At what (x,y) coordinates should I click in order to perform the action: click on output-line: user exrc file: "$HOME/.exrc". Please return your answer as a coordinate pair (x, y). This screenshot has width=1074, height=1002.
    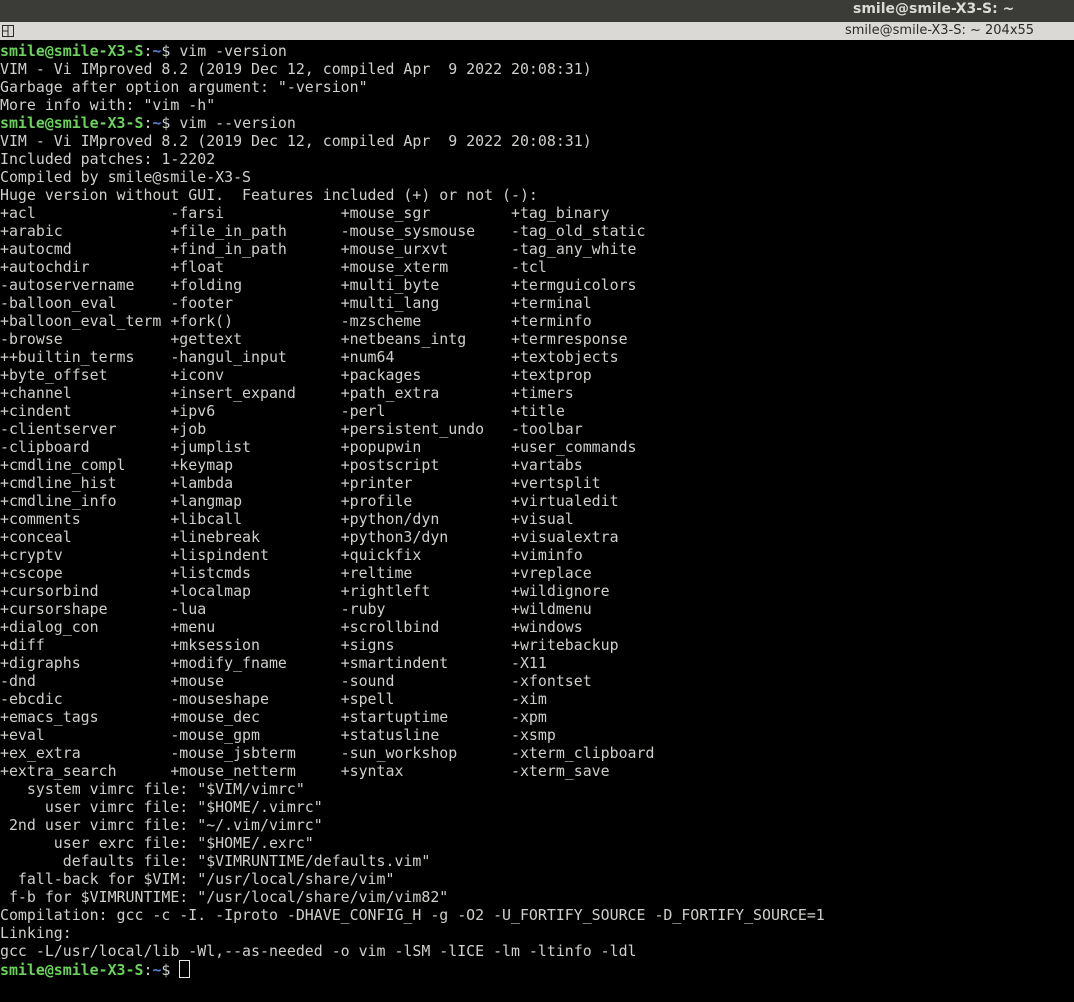
    Looking at the image, I should click on (157, 843).